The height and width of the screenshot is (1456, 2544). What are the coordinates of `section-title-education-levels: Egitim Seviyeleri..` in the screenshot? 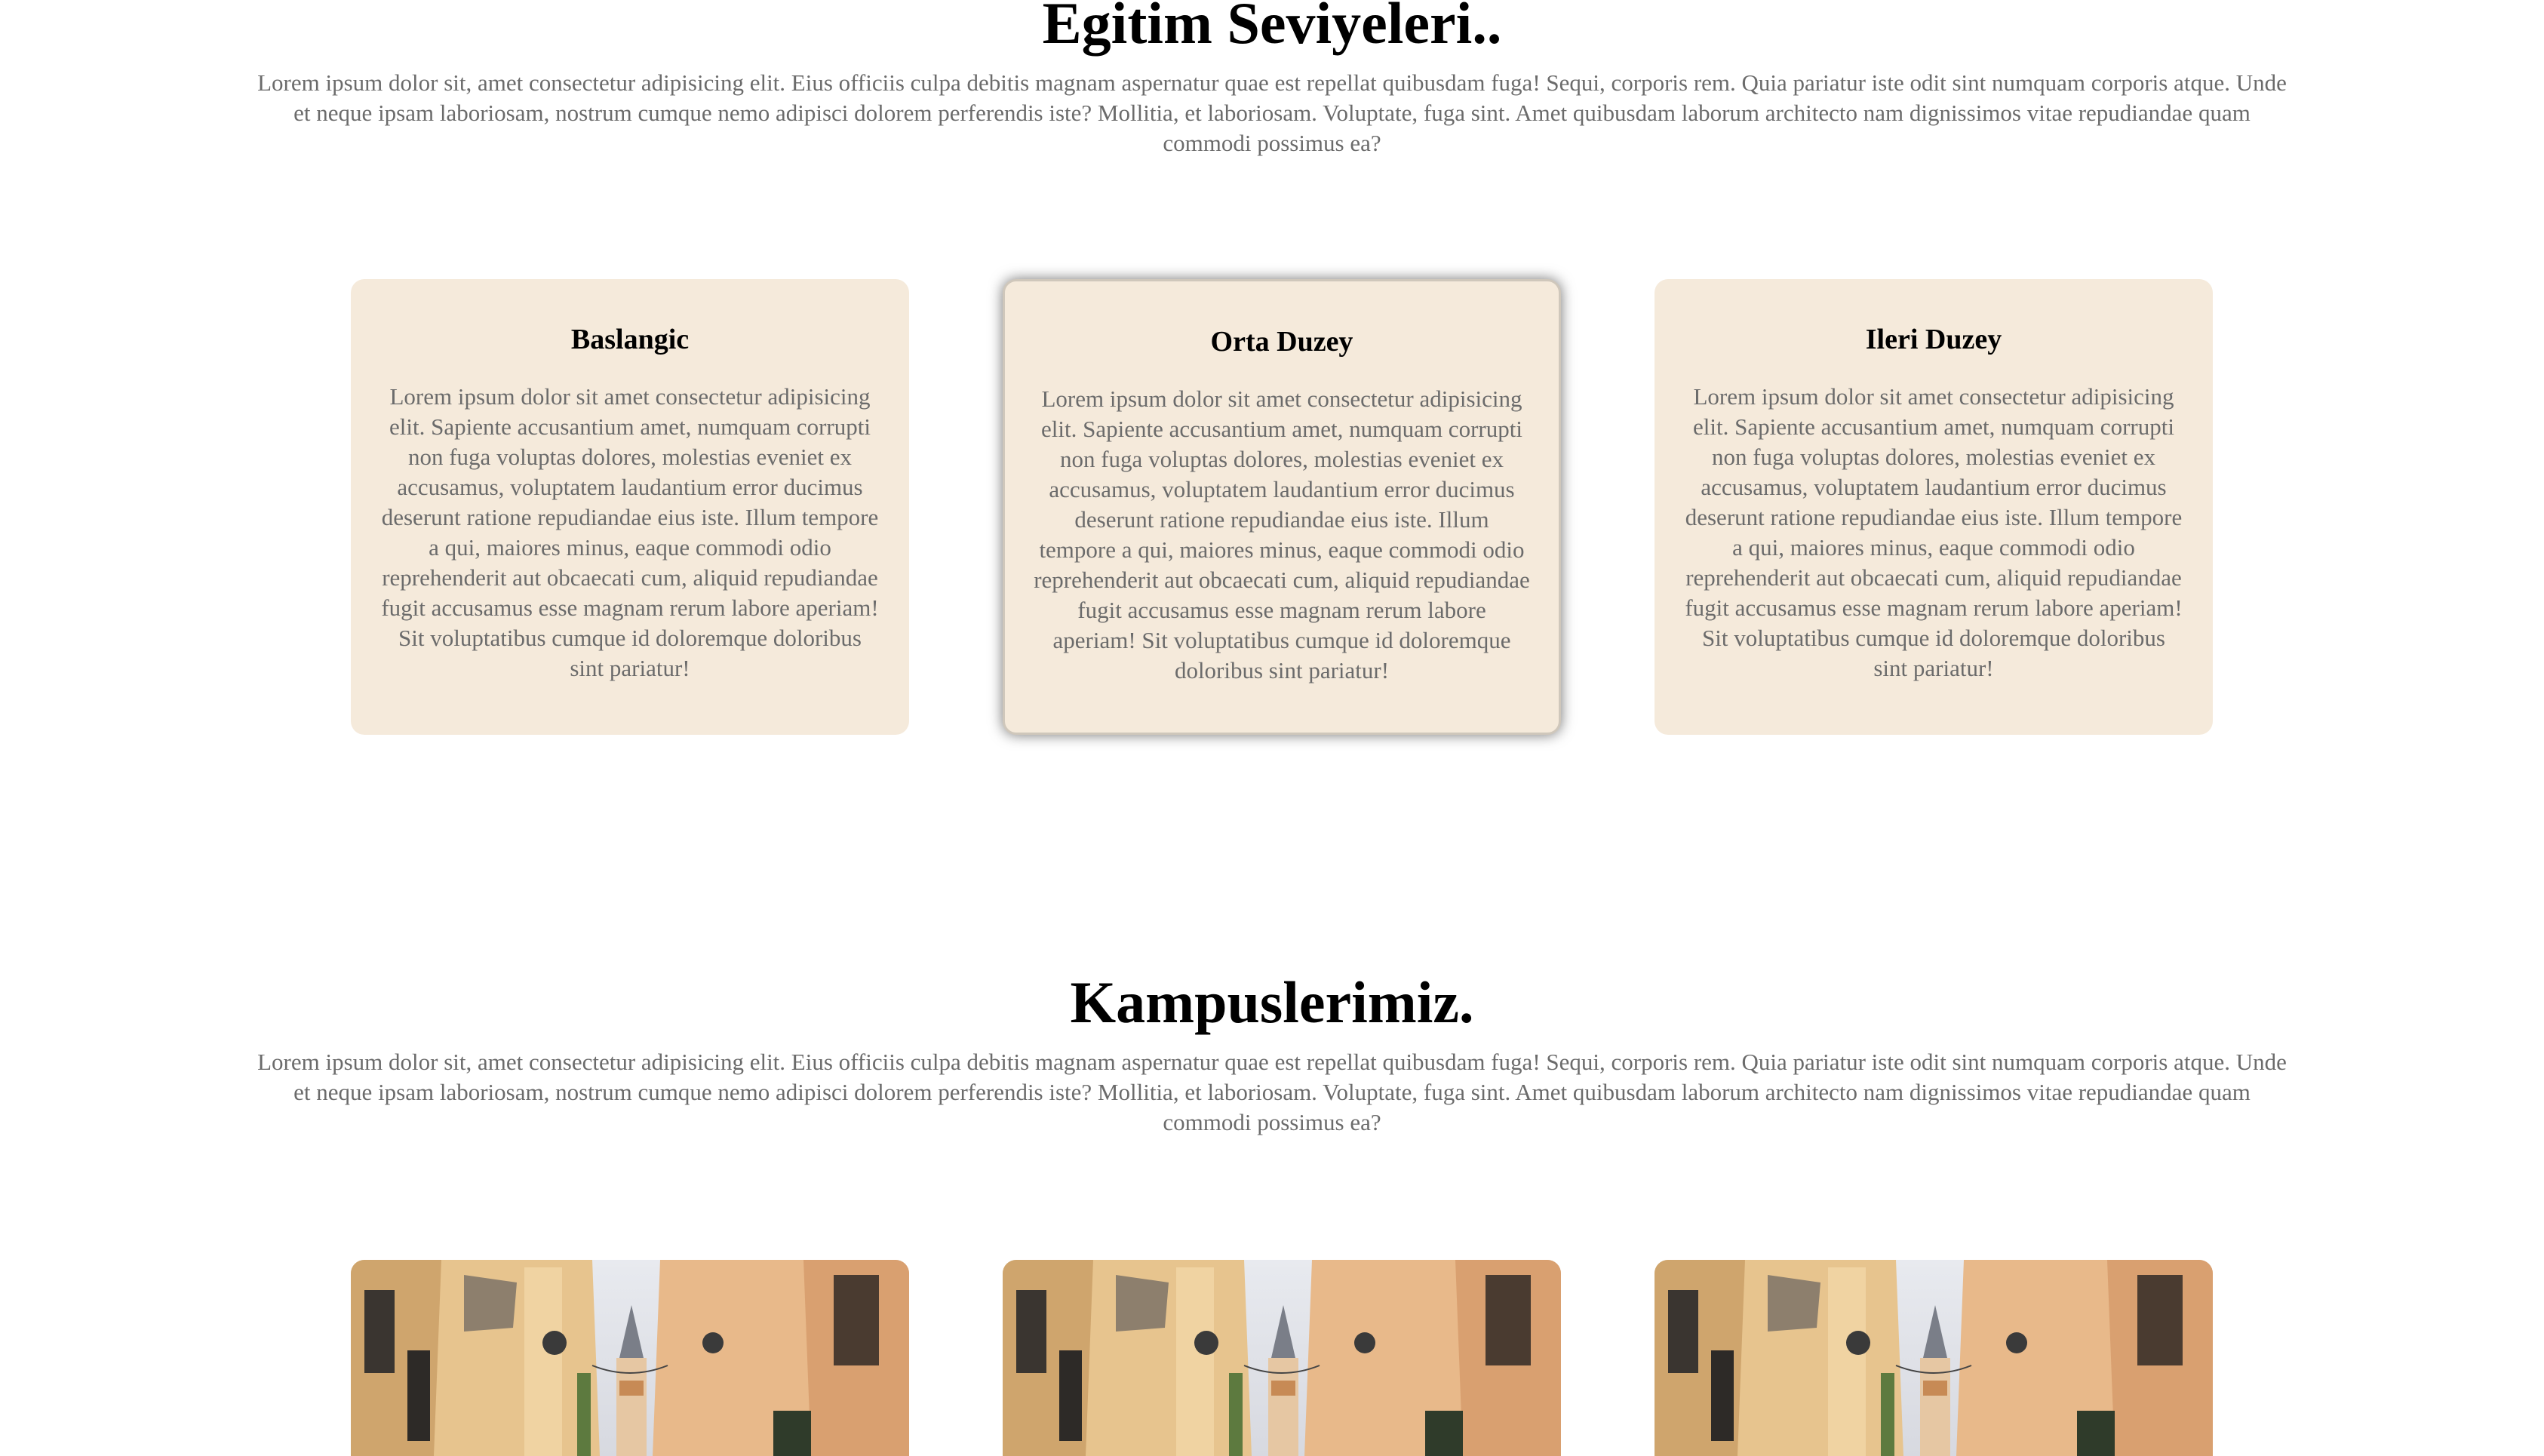 It's located at (1272, 28).